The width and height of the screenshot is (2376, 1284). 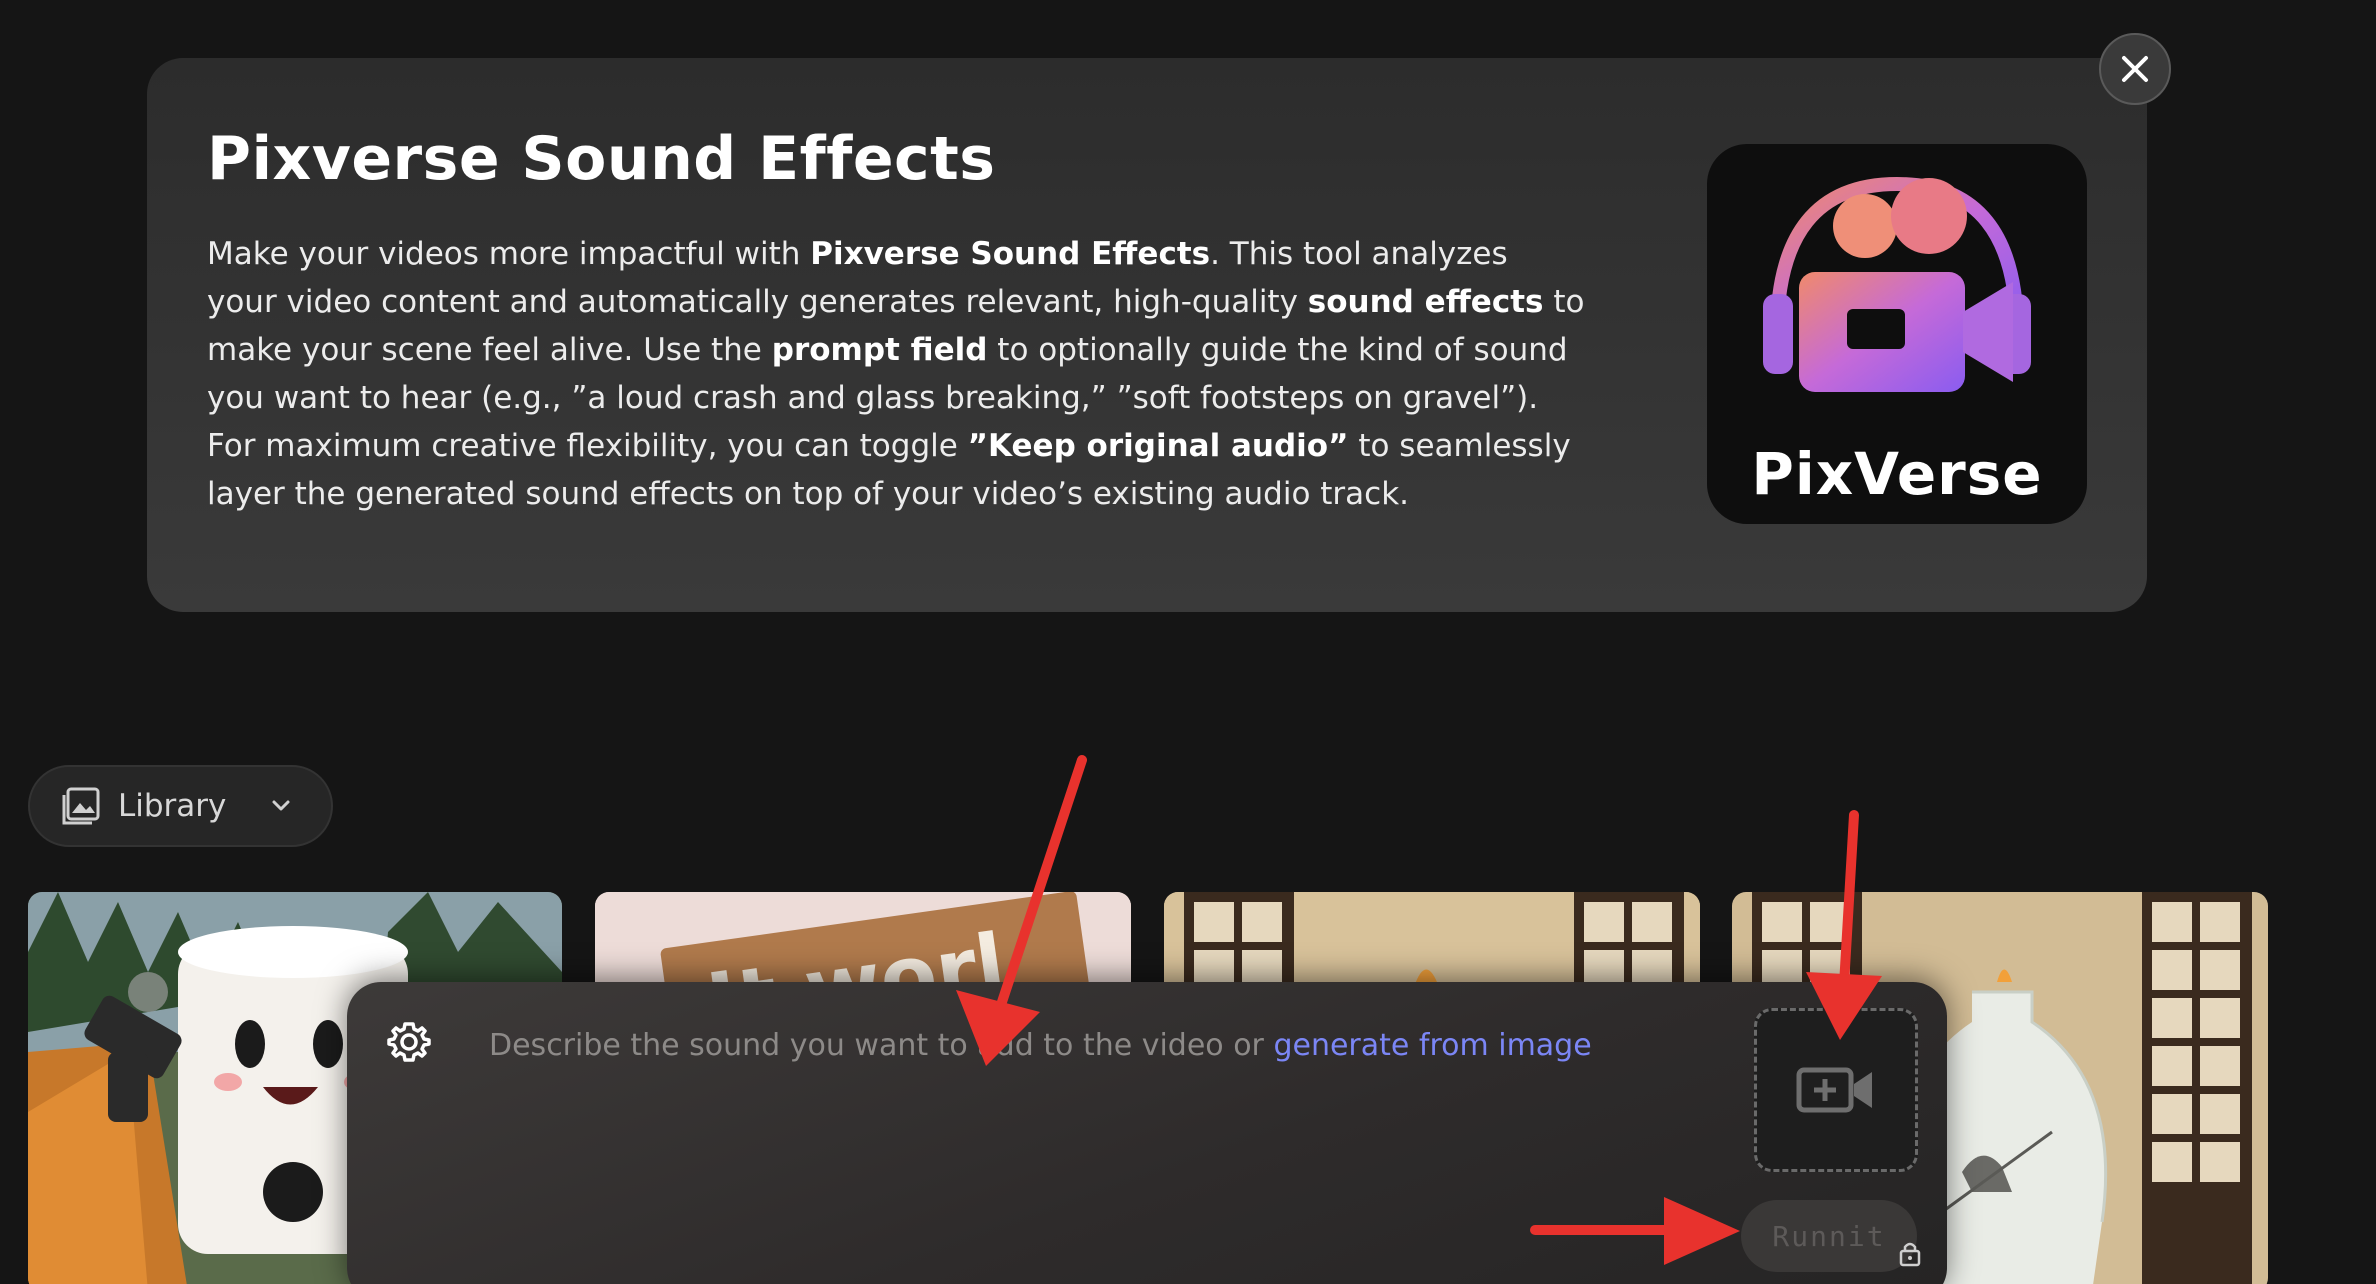 I want to click on video-add-icon, so click(x=1834, y=1090).